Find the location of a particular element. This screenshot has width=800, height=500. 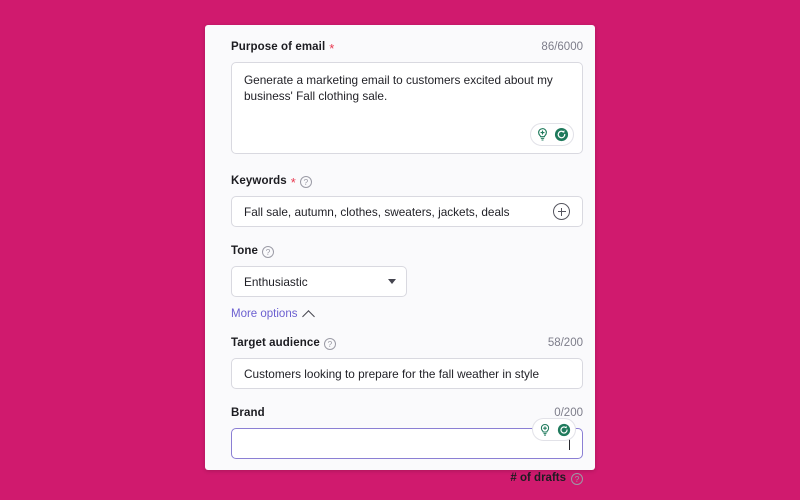

tone-selected-value: Enthusiastic is located at coordinates (276, 281).